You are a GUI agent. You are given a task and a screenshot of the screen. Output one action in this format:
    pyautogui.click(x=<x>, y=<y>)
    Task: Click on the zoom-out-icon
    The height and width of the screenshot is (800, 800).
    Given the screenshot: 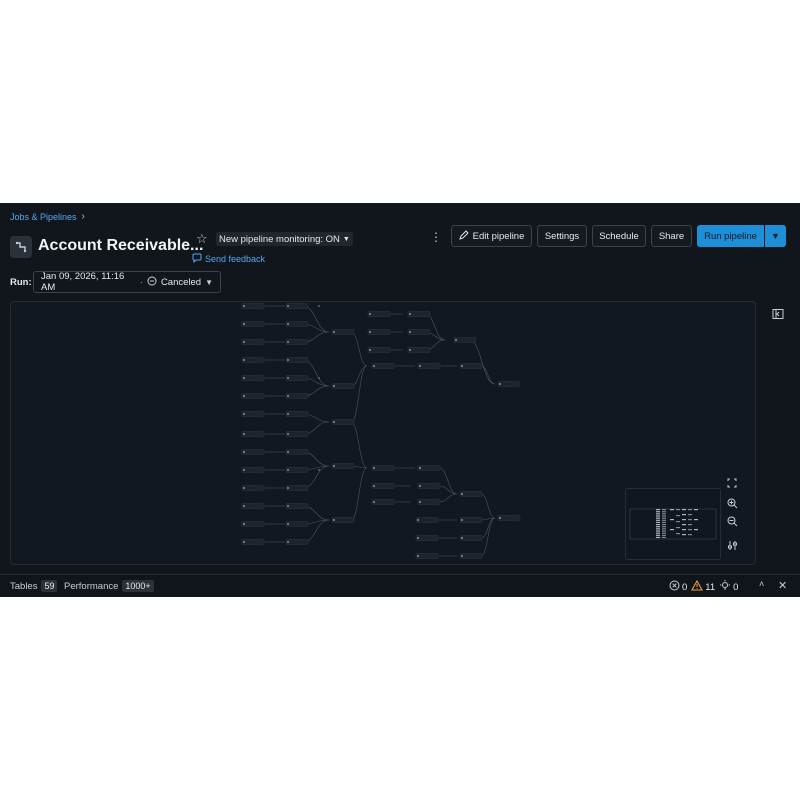 What is the action you would take?
    pyautogui.click(x=735, y=524)
    